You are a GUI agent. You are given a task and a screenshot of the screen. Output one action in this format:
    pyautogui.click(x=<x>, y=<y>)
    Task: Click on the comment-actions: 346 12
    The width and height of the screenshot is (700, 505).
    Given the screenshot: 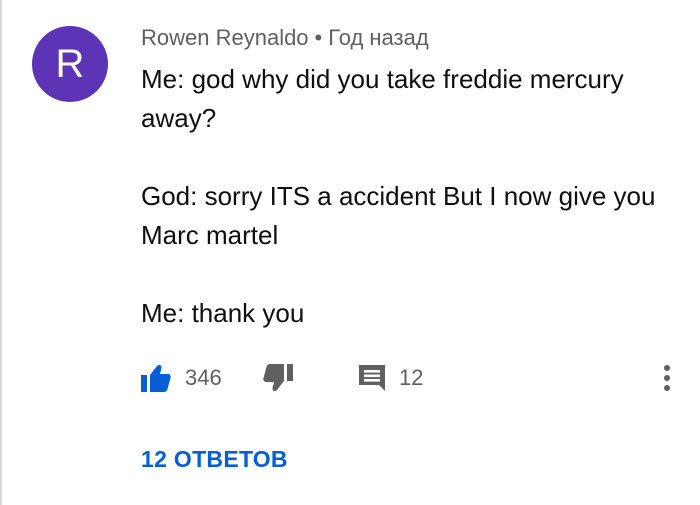 What is the action you would take?
    pyautogui.click(x=411, y=378)
    